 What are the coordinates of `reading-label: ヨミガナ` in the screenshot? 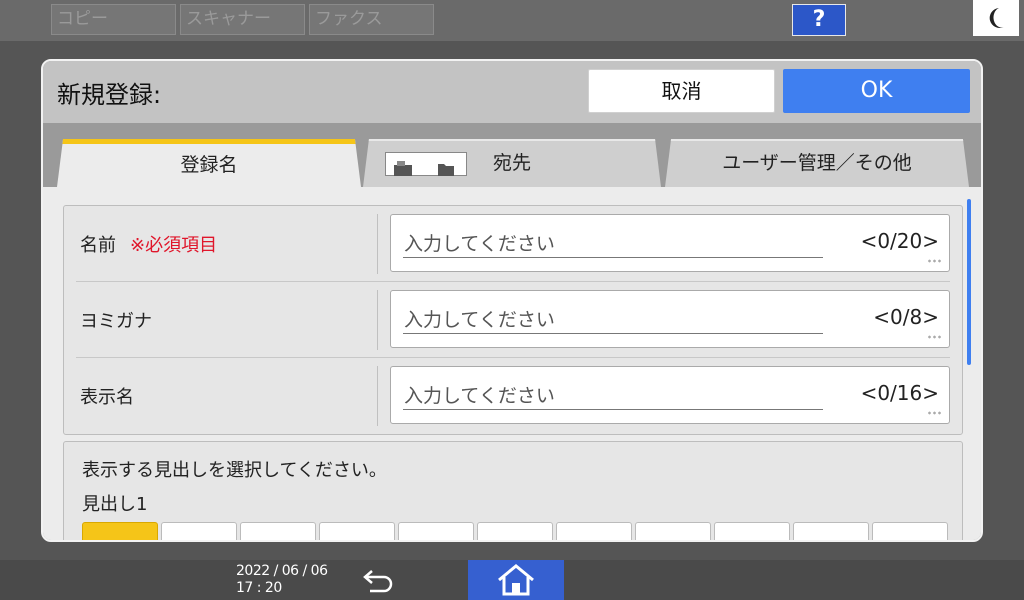 It's located at (116, 321).